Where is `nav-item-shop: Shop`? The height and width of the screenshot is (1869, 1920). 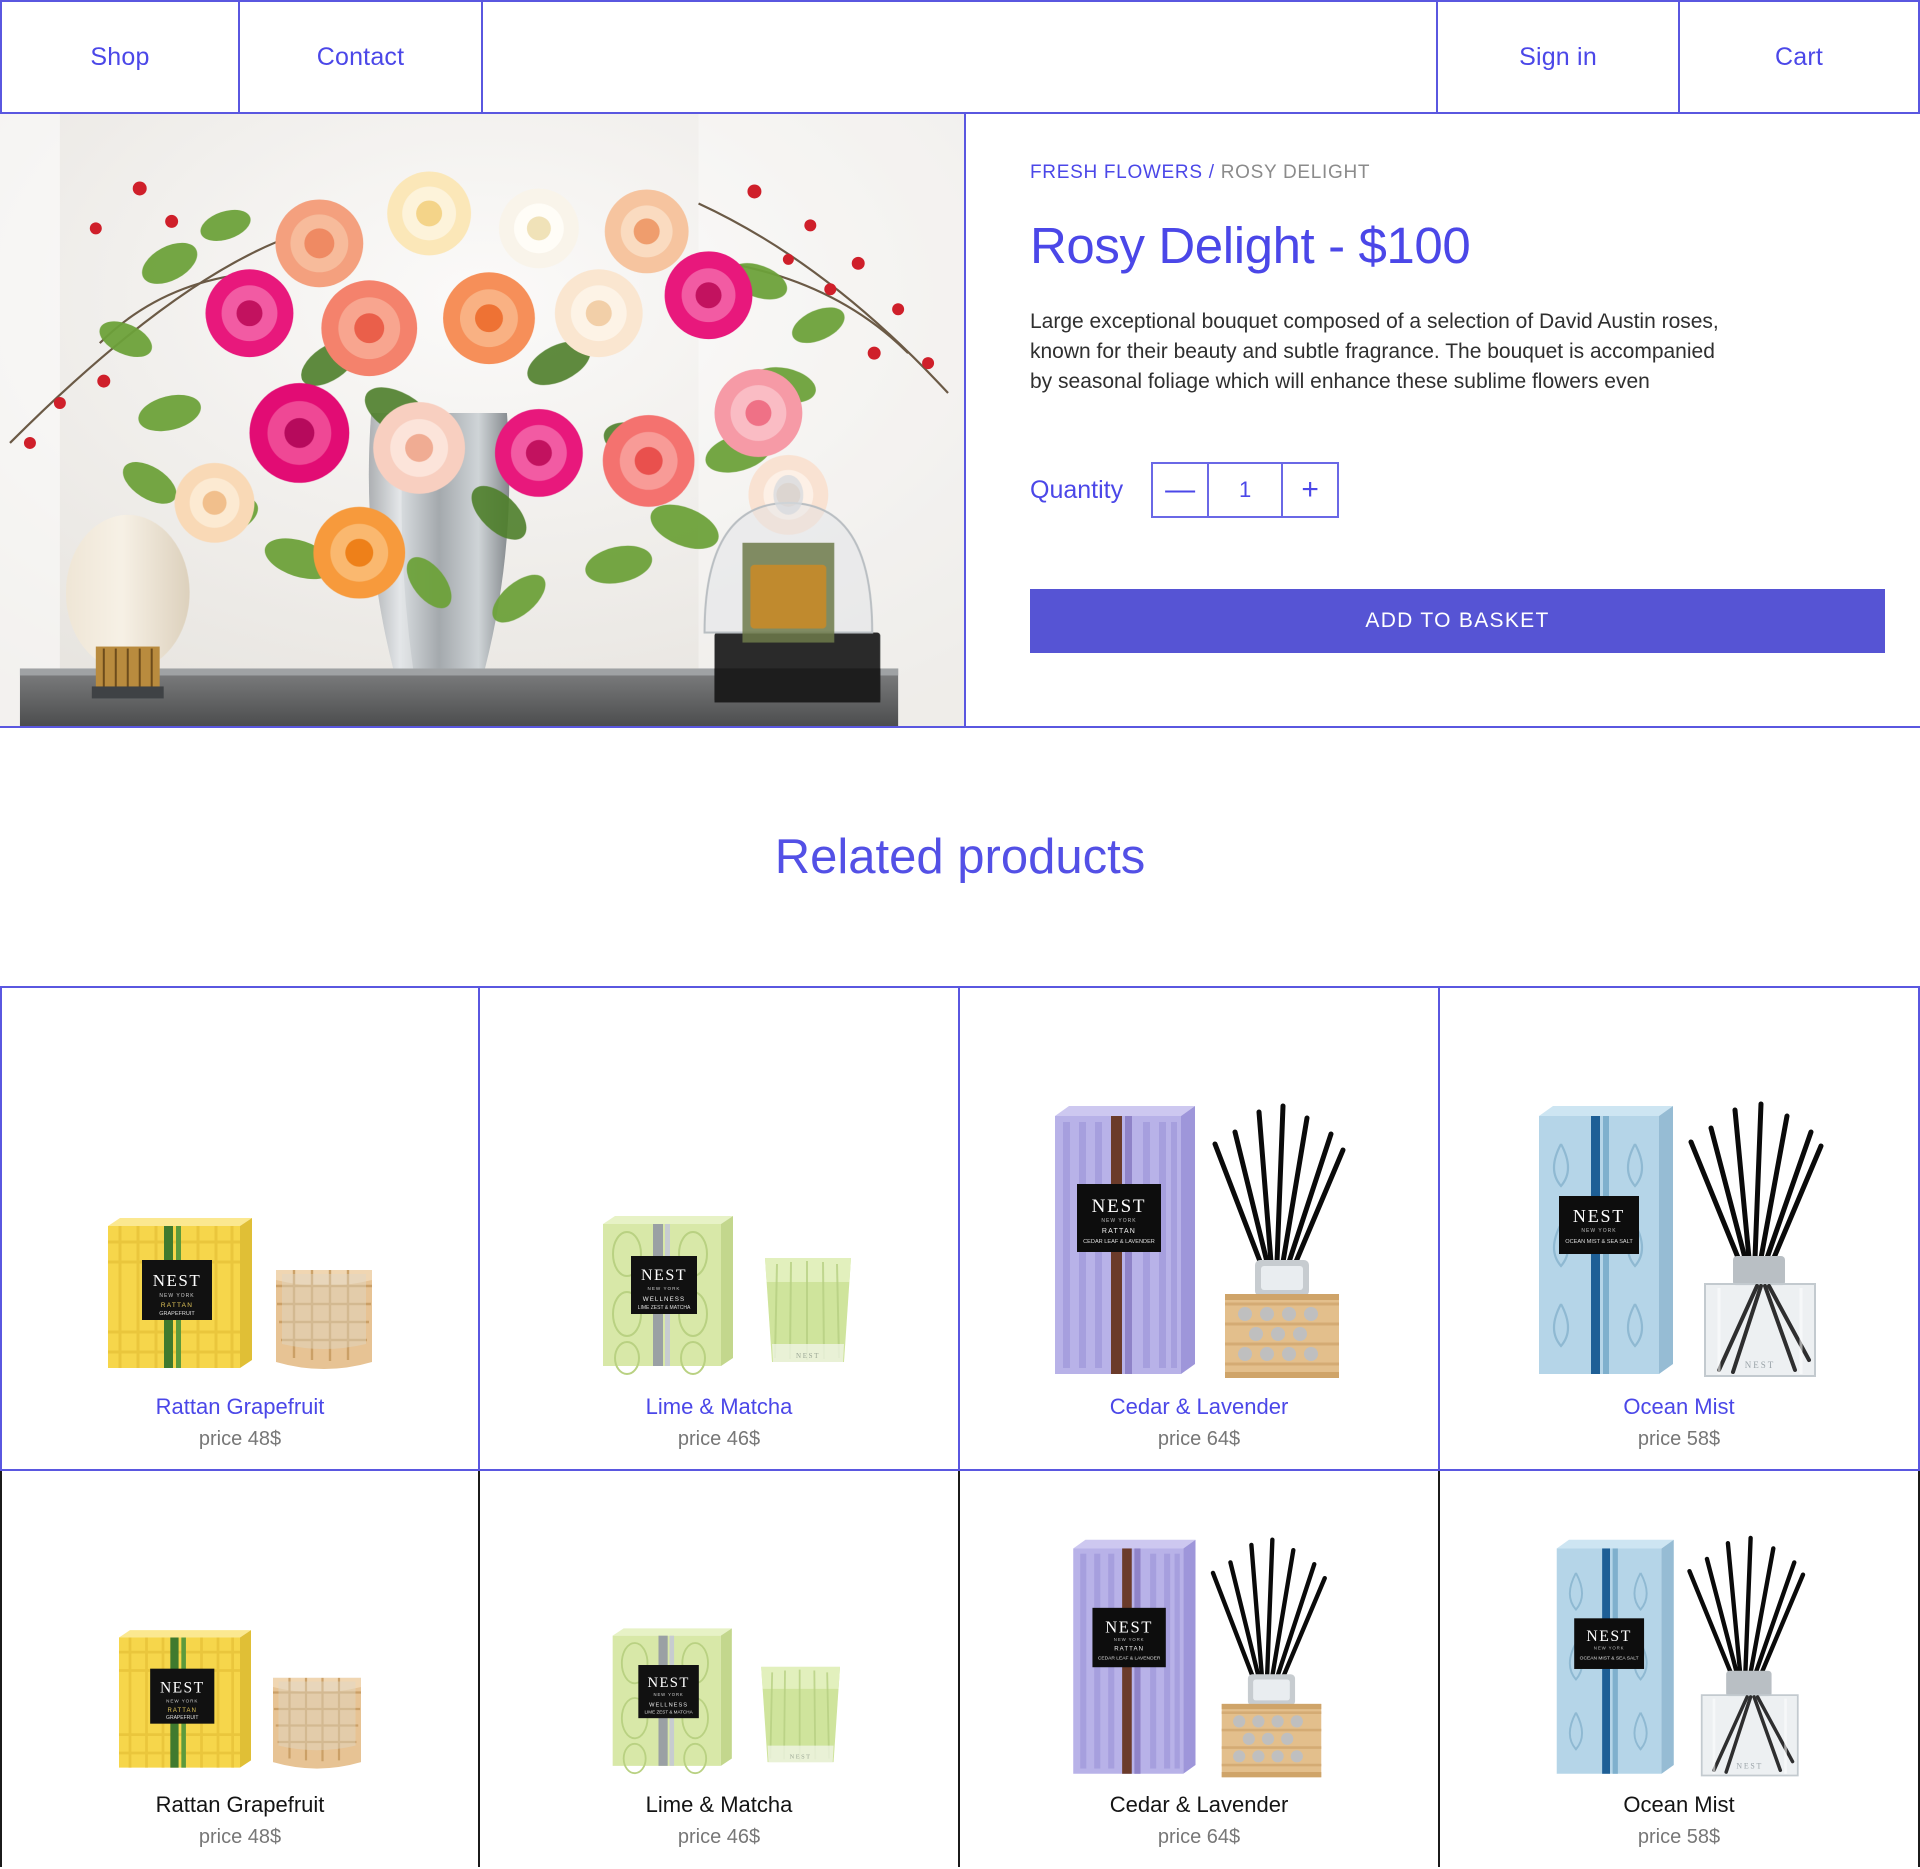
nav-item-shop: Shop is located at coordinates (120, 57).